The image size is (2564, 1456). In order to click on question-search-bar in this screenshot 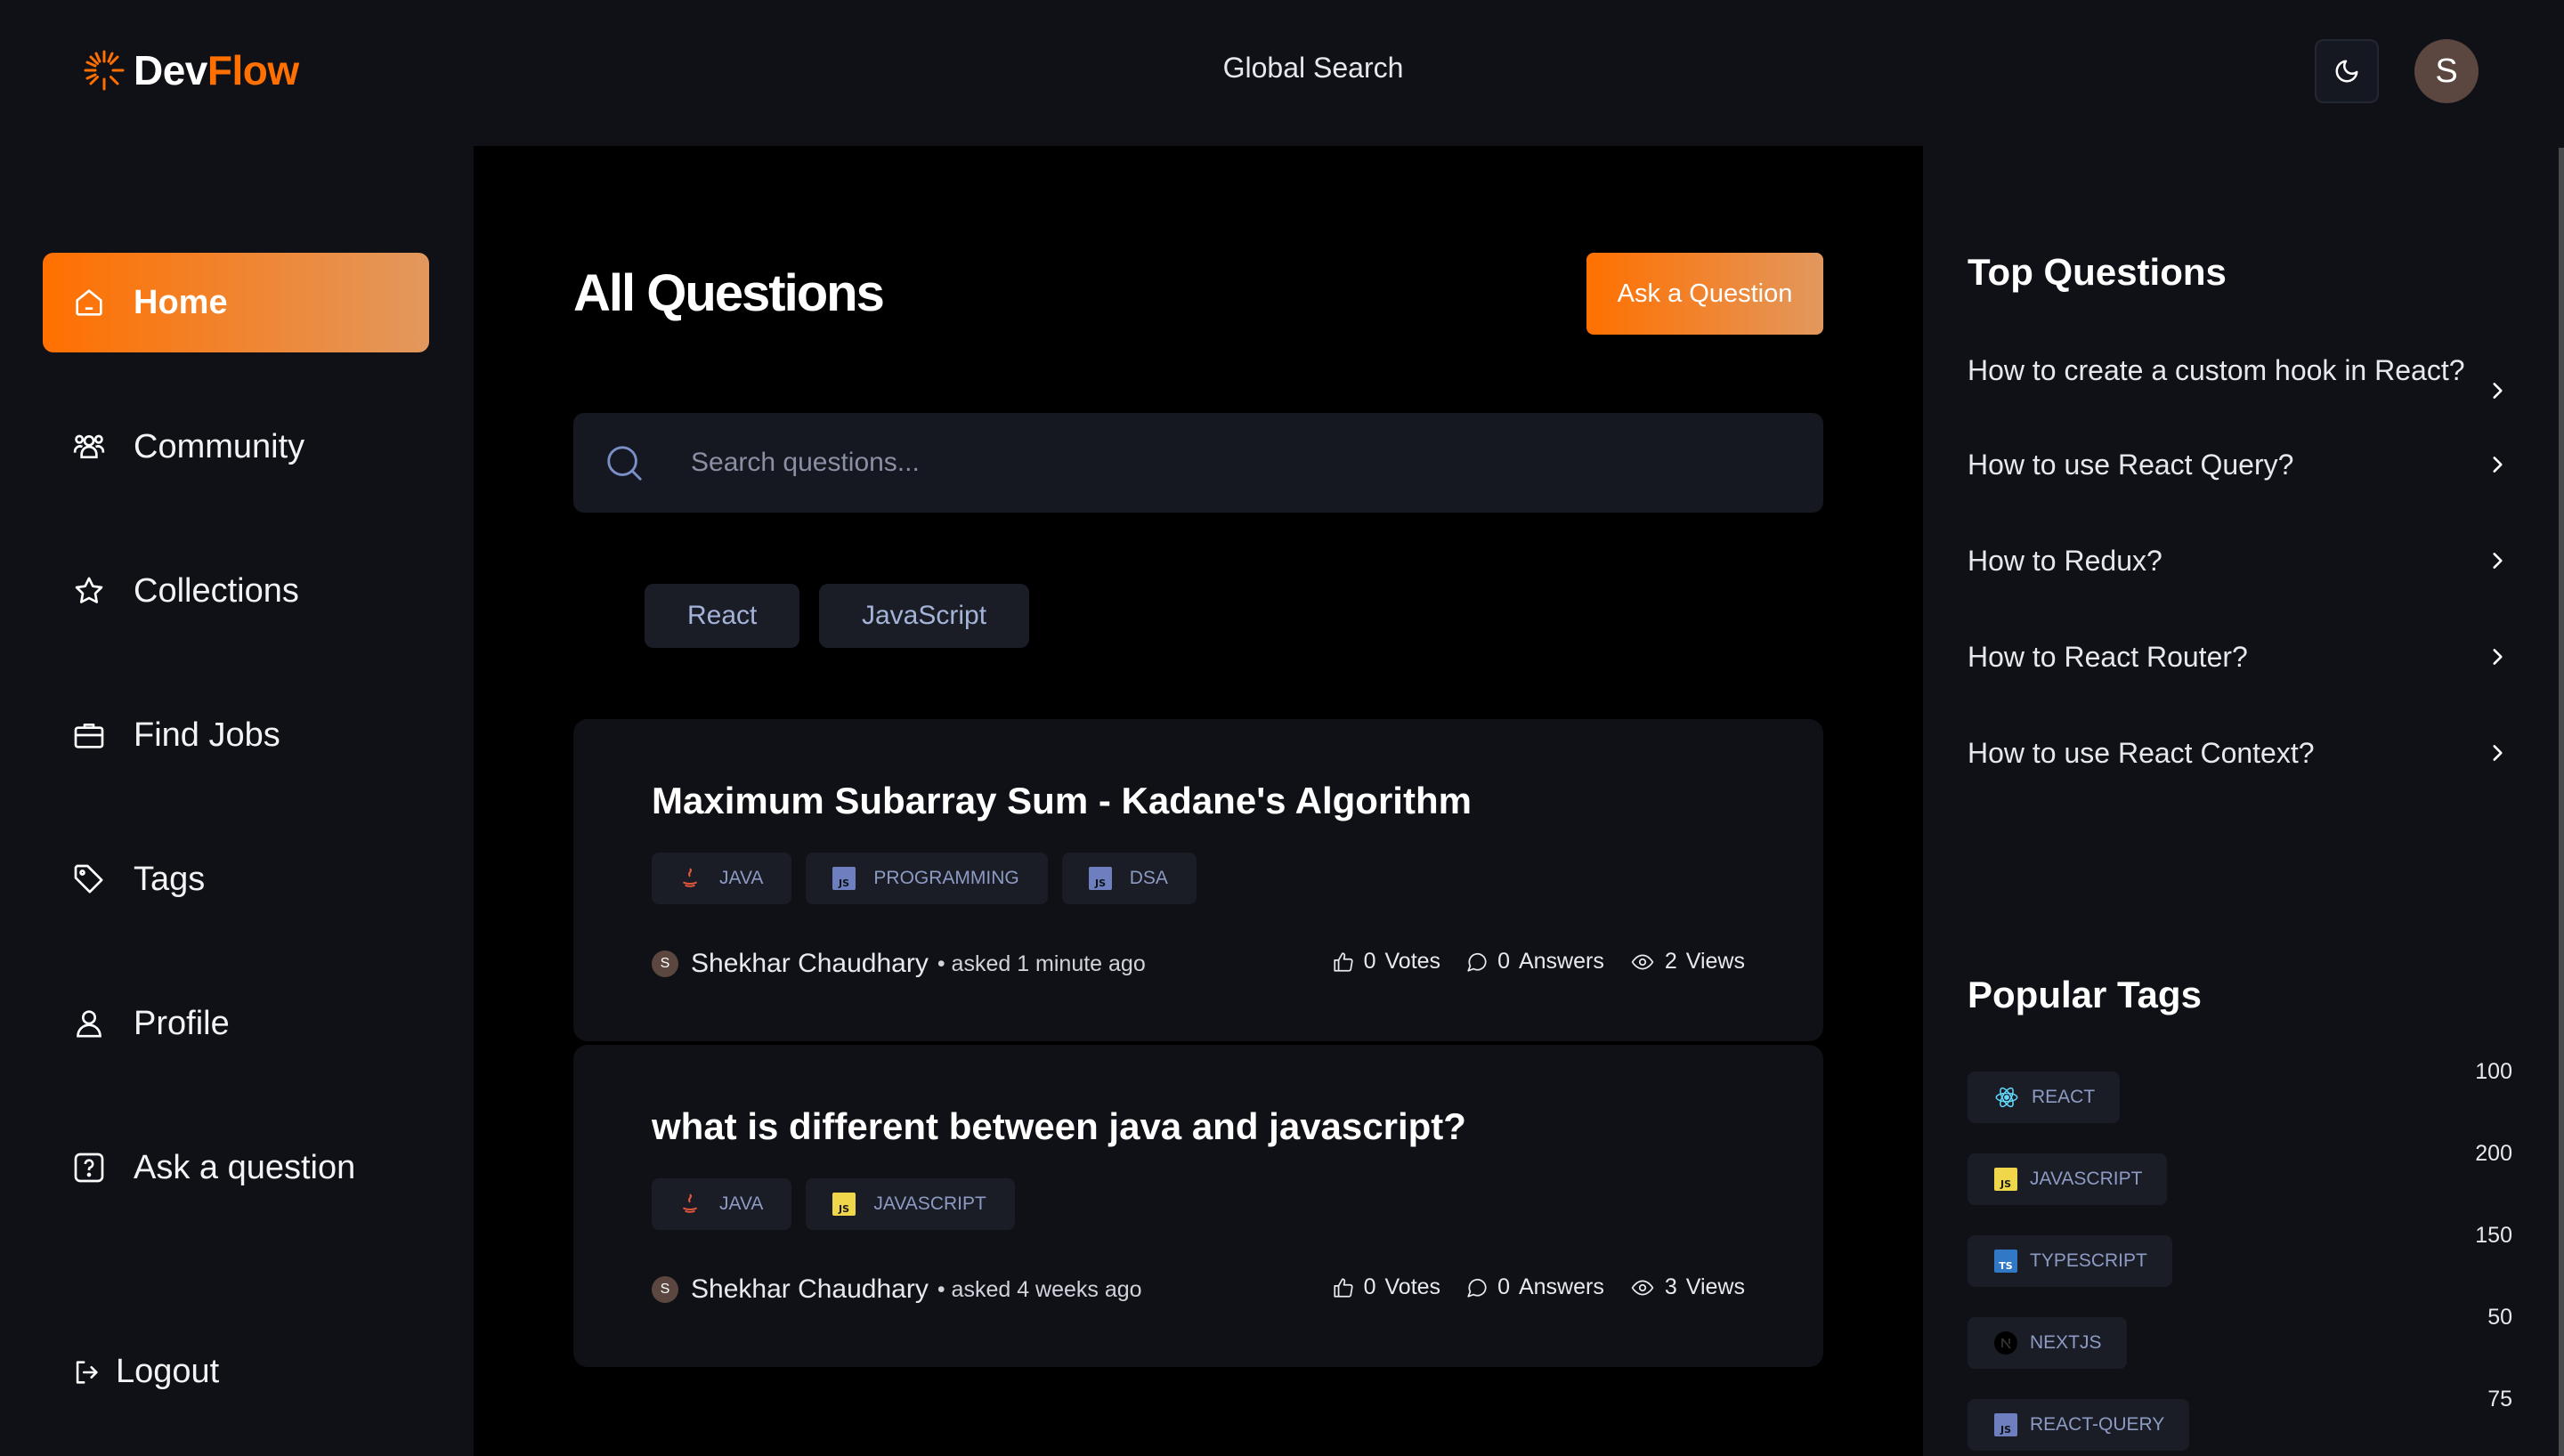, I will do `click(1198, 463)`.